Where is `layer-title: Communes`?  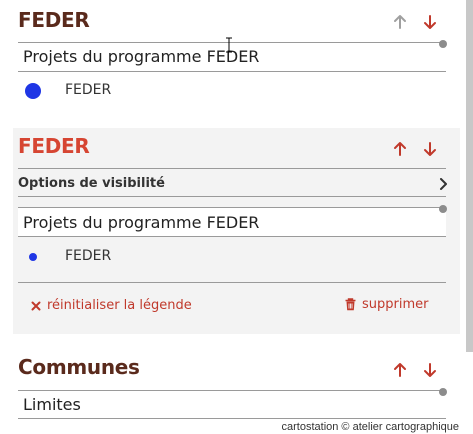 layer-title: Communes is located at coordinates (79, 367).